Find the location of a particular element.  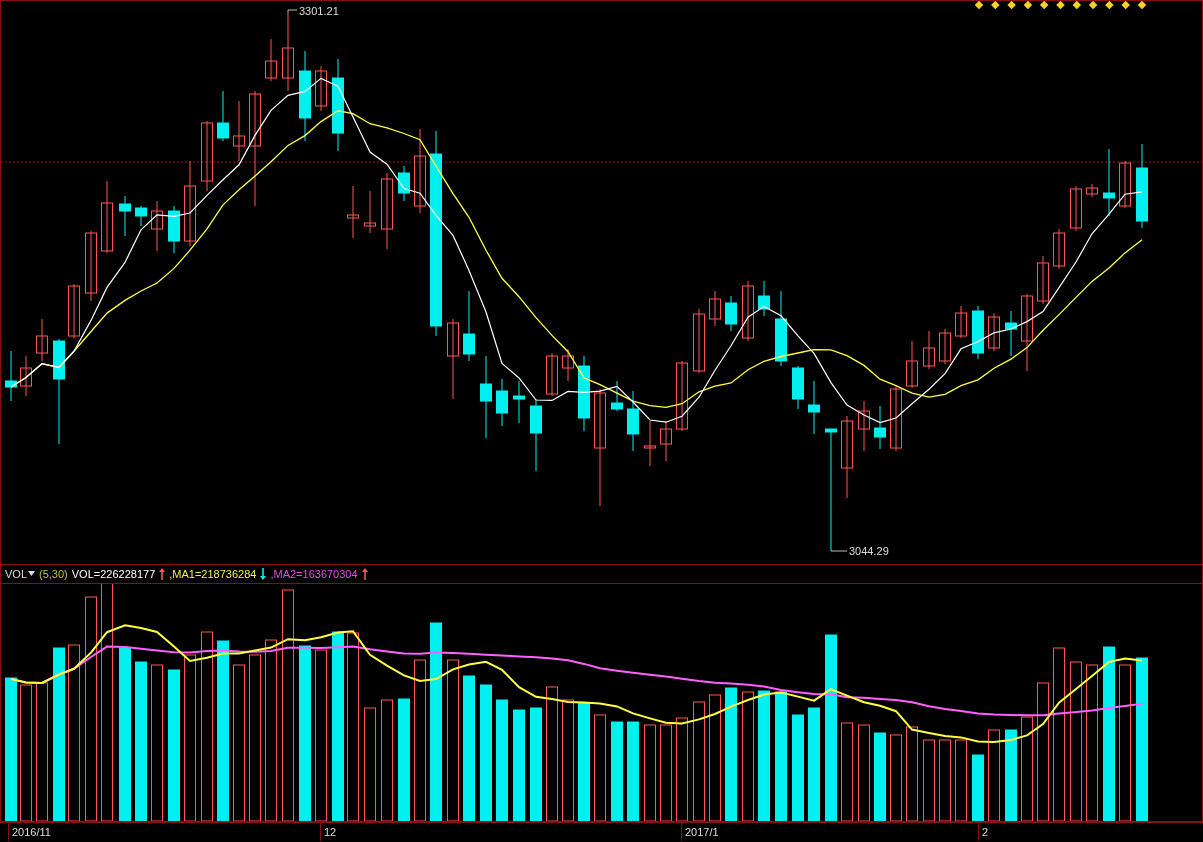

low-price-label: 3044.29 is located at coordinates (869, 551).